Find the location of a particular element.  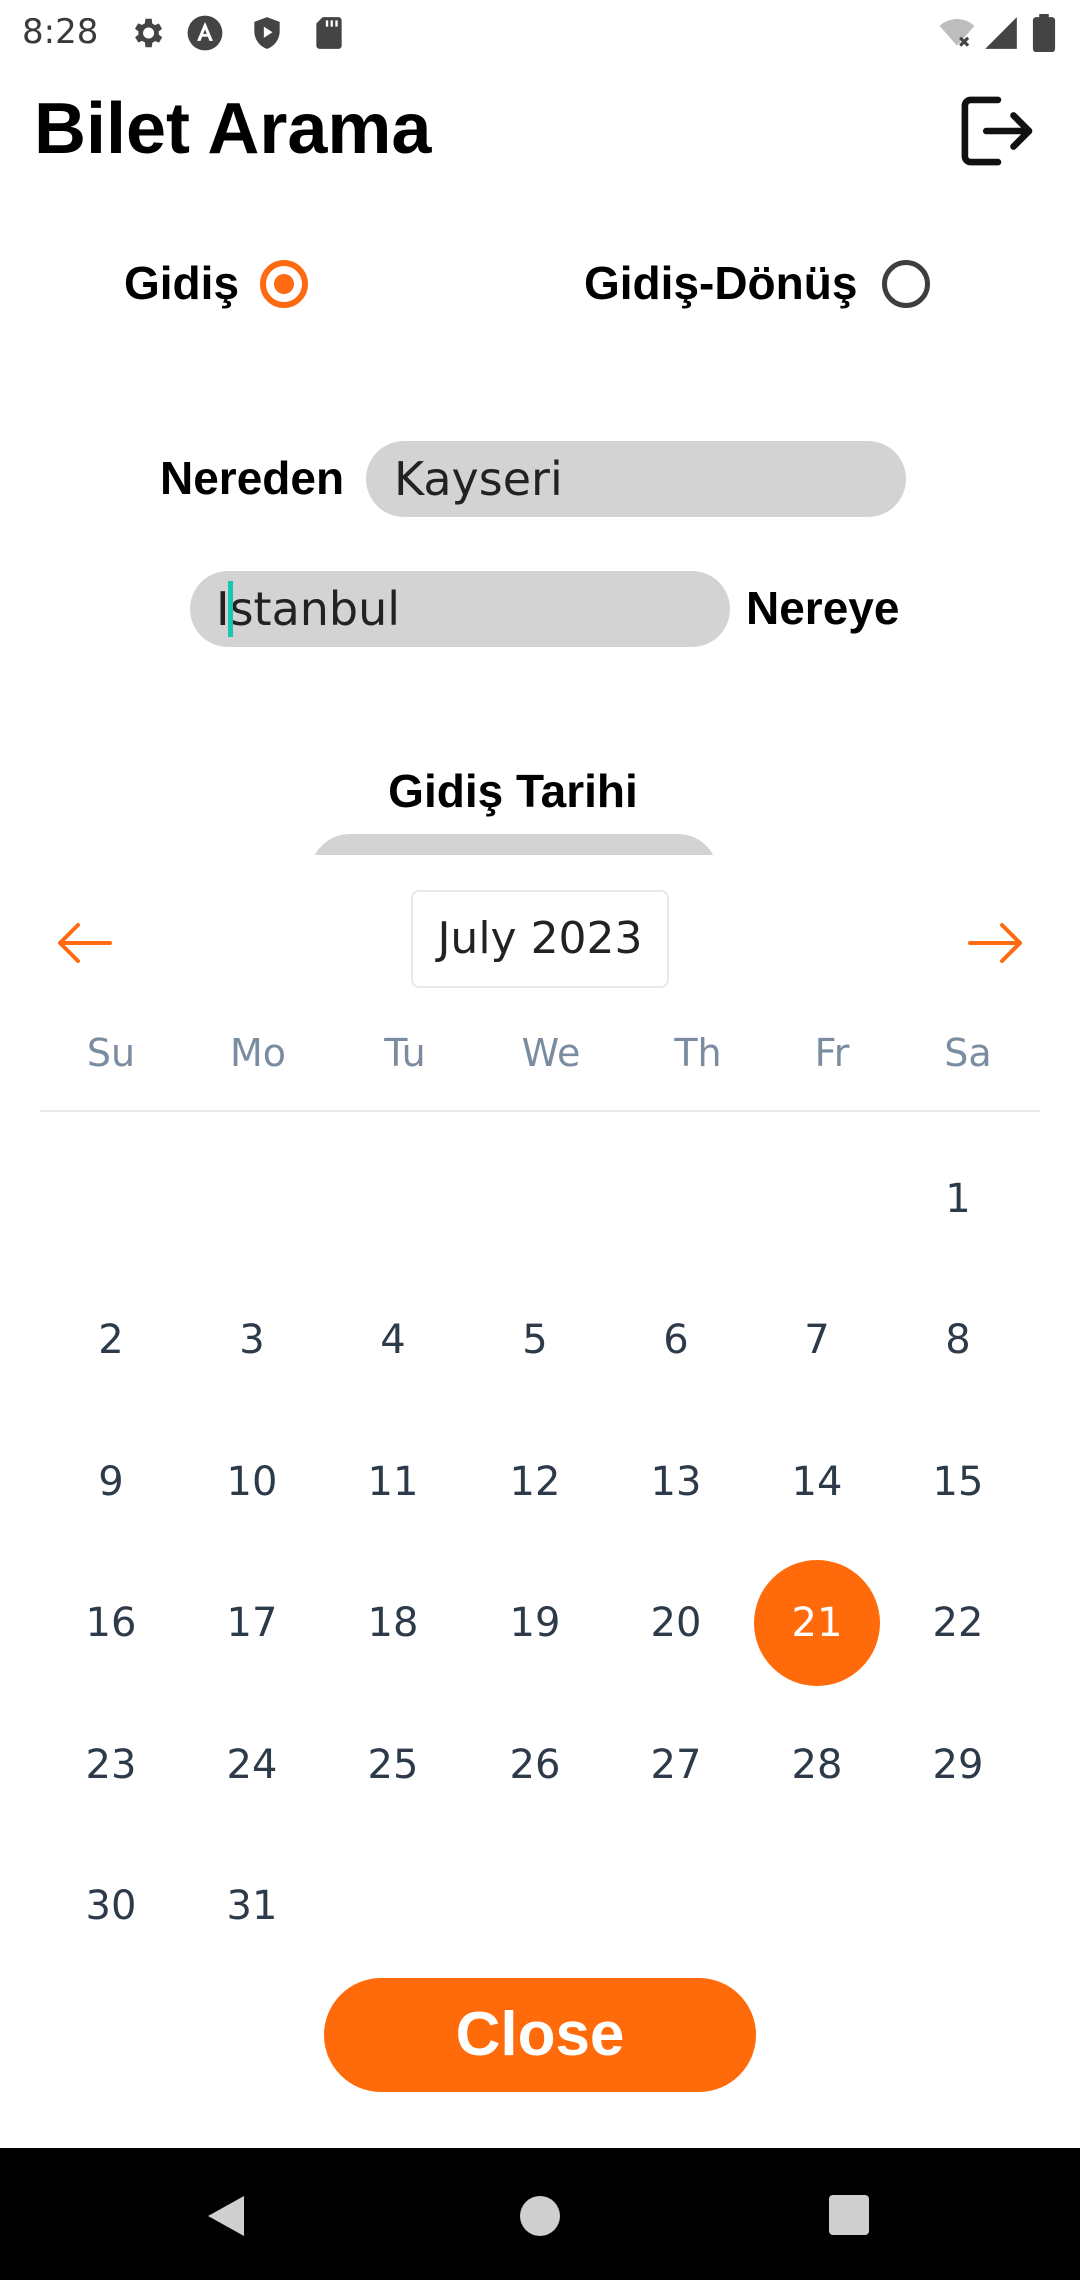

calendar-day: 4 is located at coordinates (393, 1340).